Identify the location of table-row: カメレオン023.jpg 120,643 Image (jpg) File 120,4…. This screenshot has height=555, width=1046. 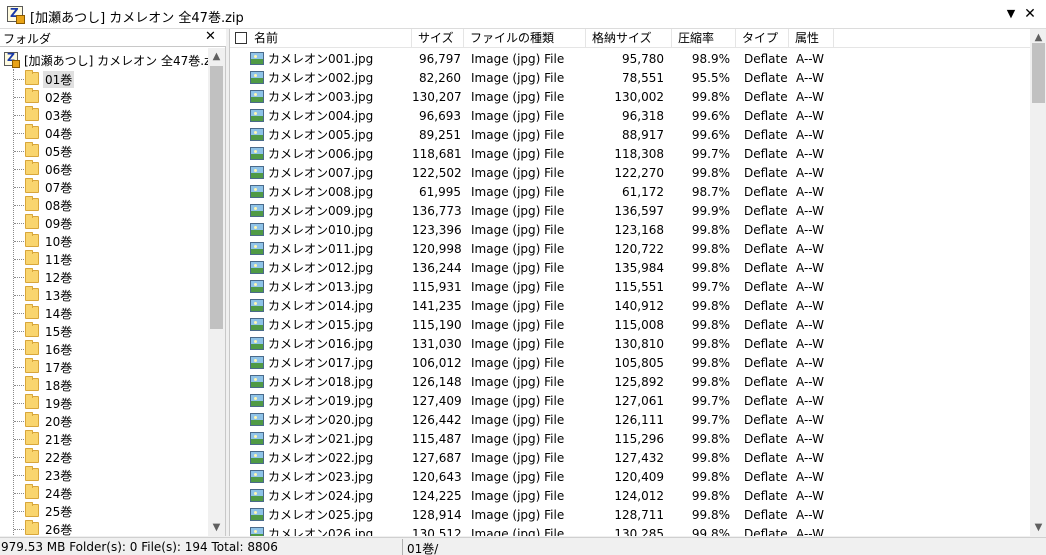
(630, 477).